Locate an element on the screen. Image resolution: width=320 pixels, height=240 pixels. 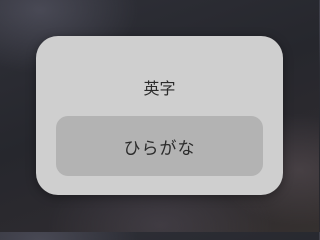
option-label: 英字 is located at coordinates (159, 88).